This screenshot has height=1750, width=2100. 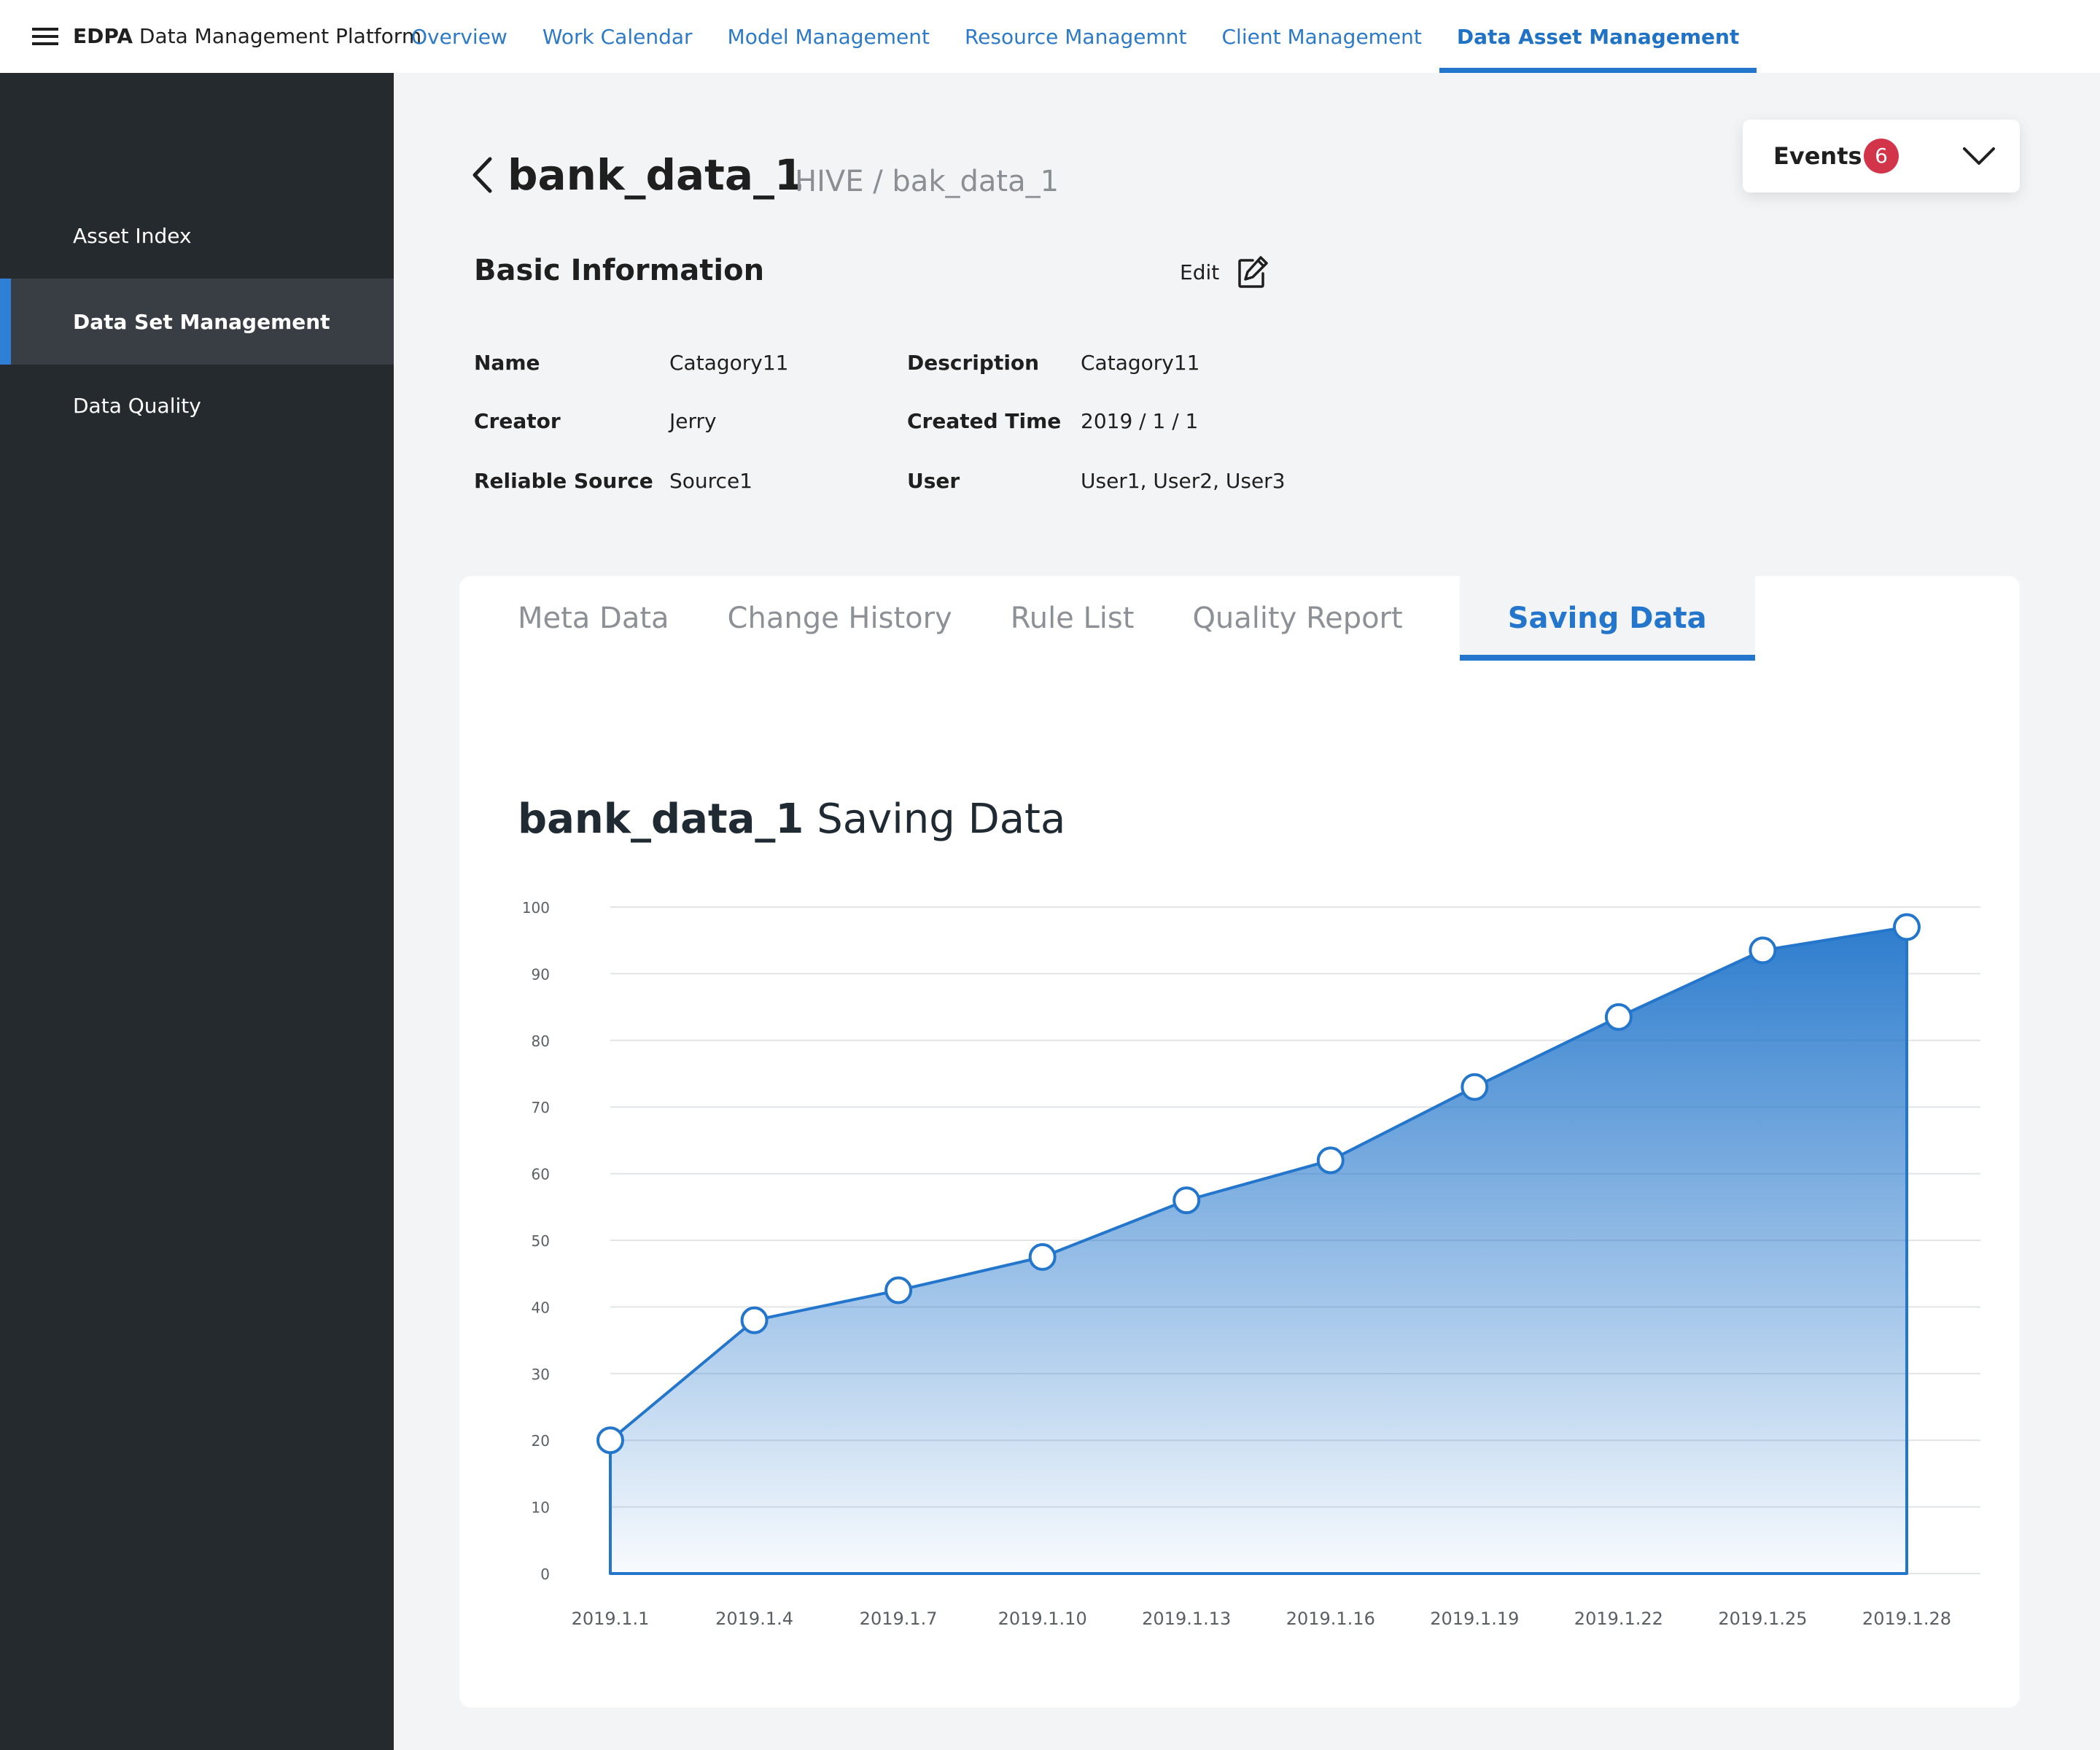 What do you see at coordinates (1253, 271) in the screenshot?
I see `edit-pencil-icon` at bounding box center [1253, 271].